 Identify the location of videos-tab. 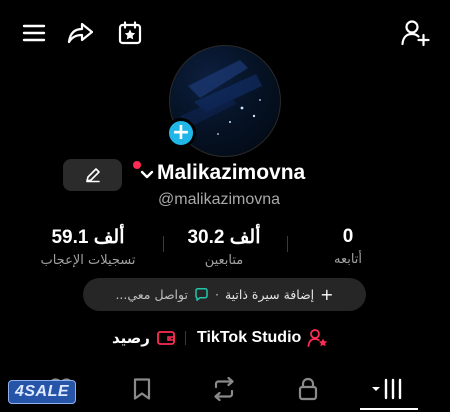
(389, 389).